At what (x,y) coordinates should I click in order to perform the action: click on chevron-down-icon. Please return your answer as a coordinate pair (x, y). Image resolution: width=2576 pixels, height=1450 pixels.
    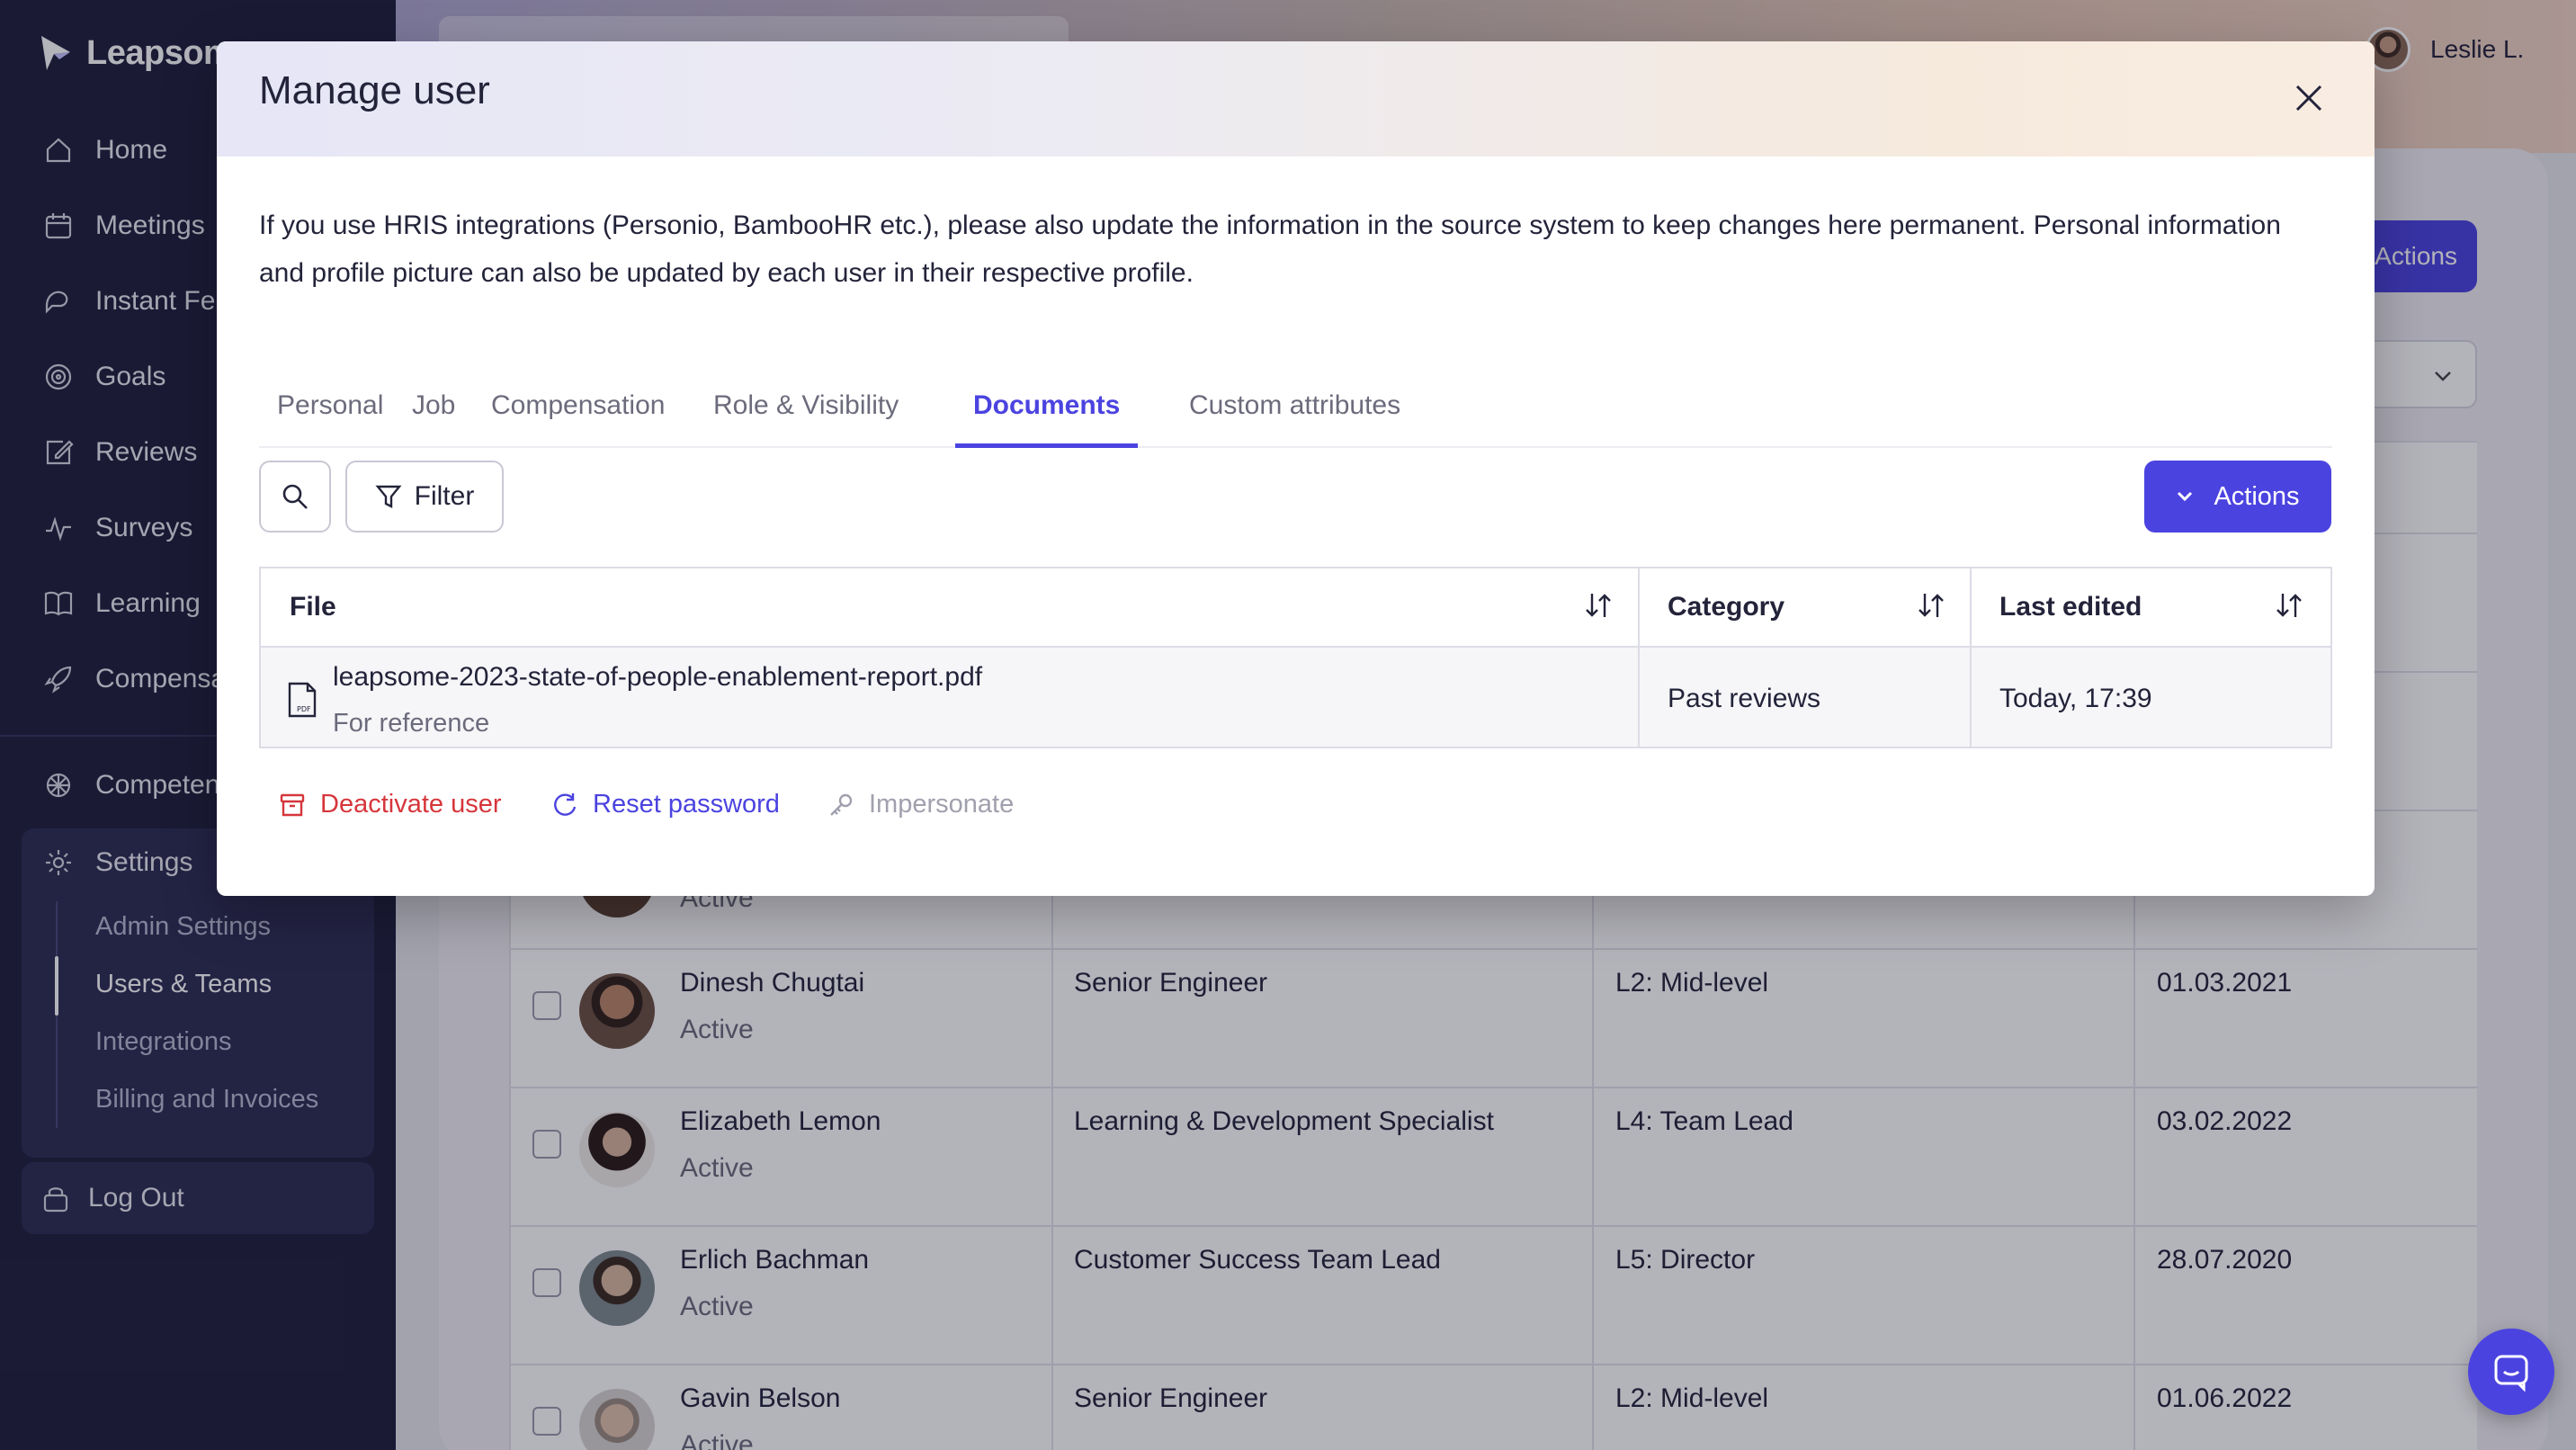
    Looking at the image, I should click on (2185, 497).